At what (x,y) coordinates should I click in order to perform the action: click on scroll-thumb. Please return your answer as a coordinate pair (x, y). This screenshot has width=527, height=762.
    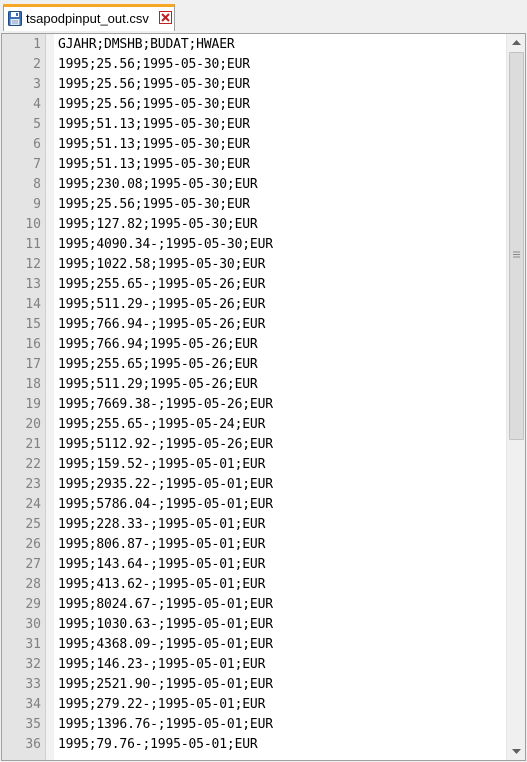
    Looking at the image, I should click on (516, 246).